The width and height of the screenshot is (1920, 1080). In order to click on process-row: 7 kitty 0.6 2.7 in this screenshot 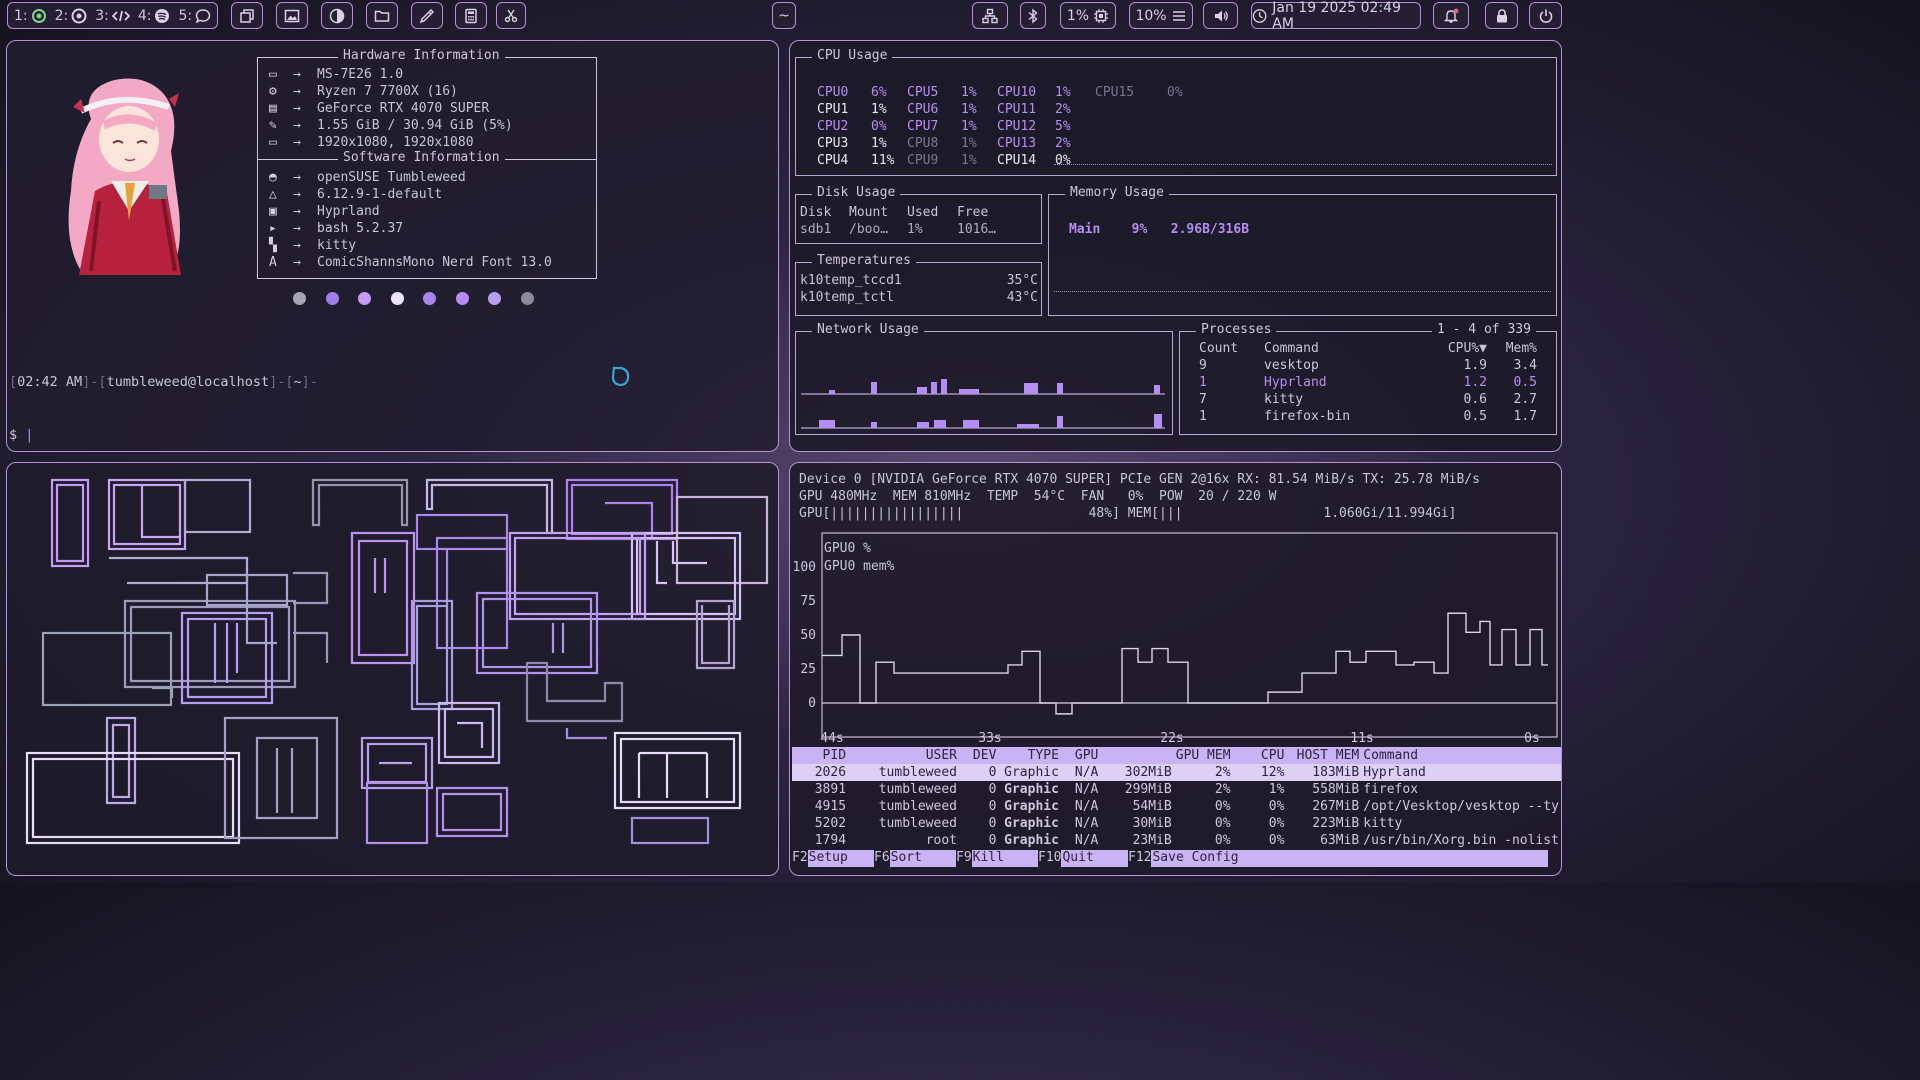, I will do `click(1368, 399)`.